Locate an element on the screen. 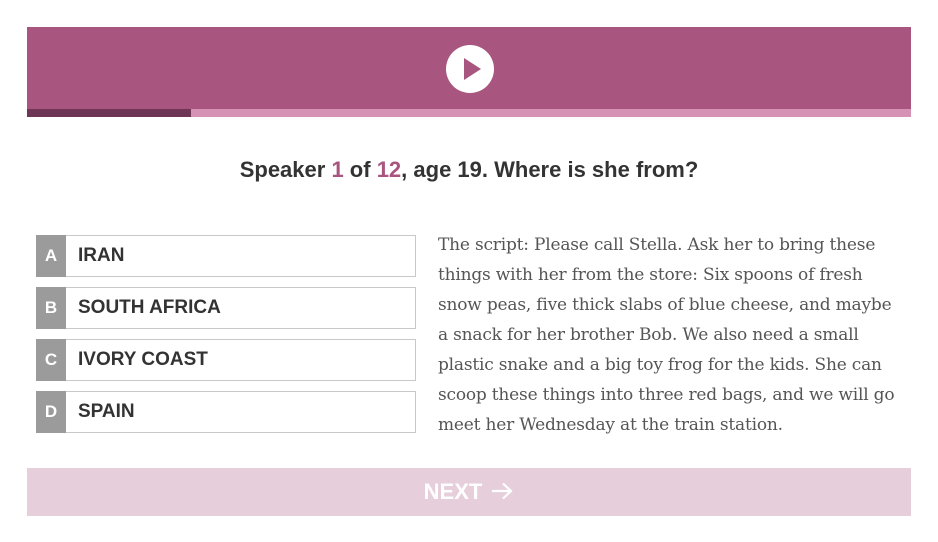  option-b: B SOUTH AFRICA is located at coordinates (226, 308).